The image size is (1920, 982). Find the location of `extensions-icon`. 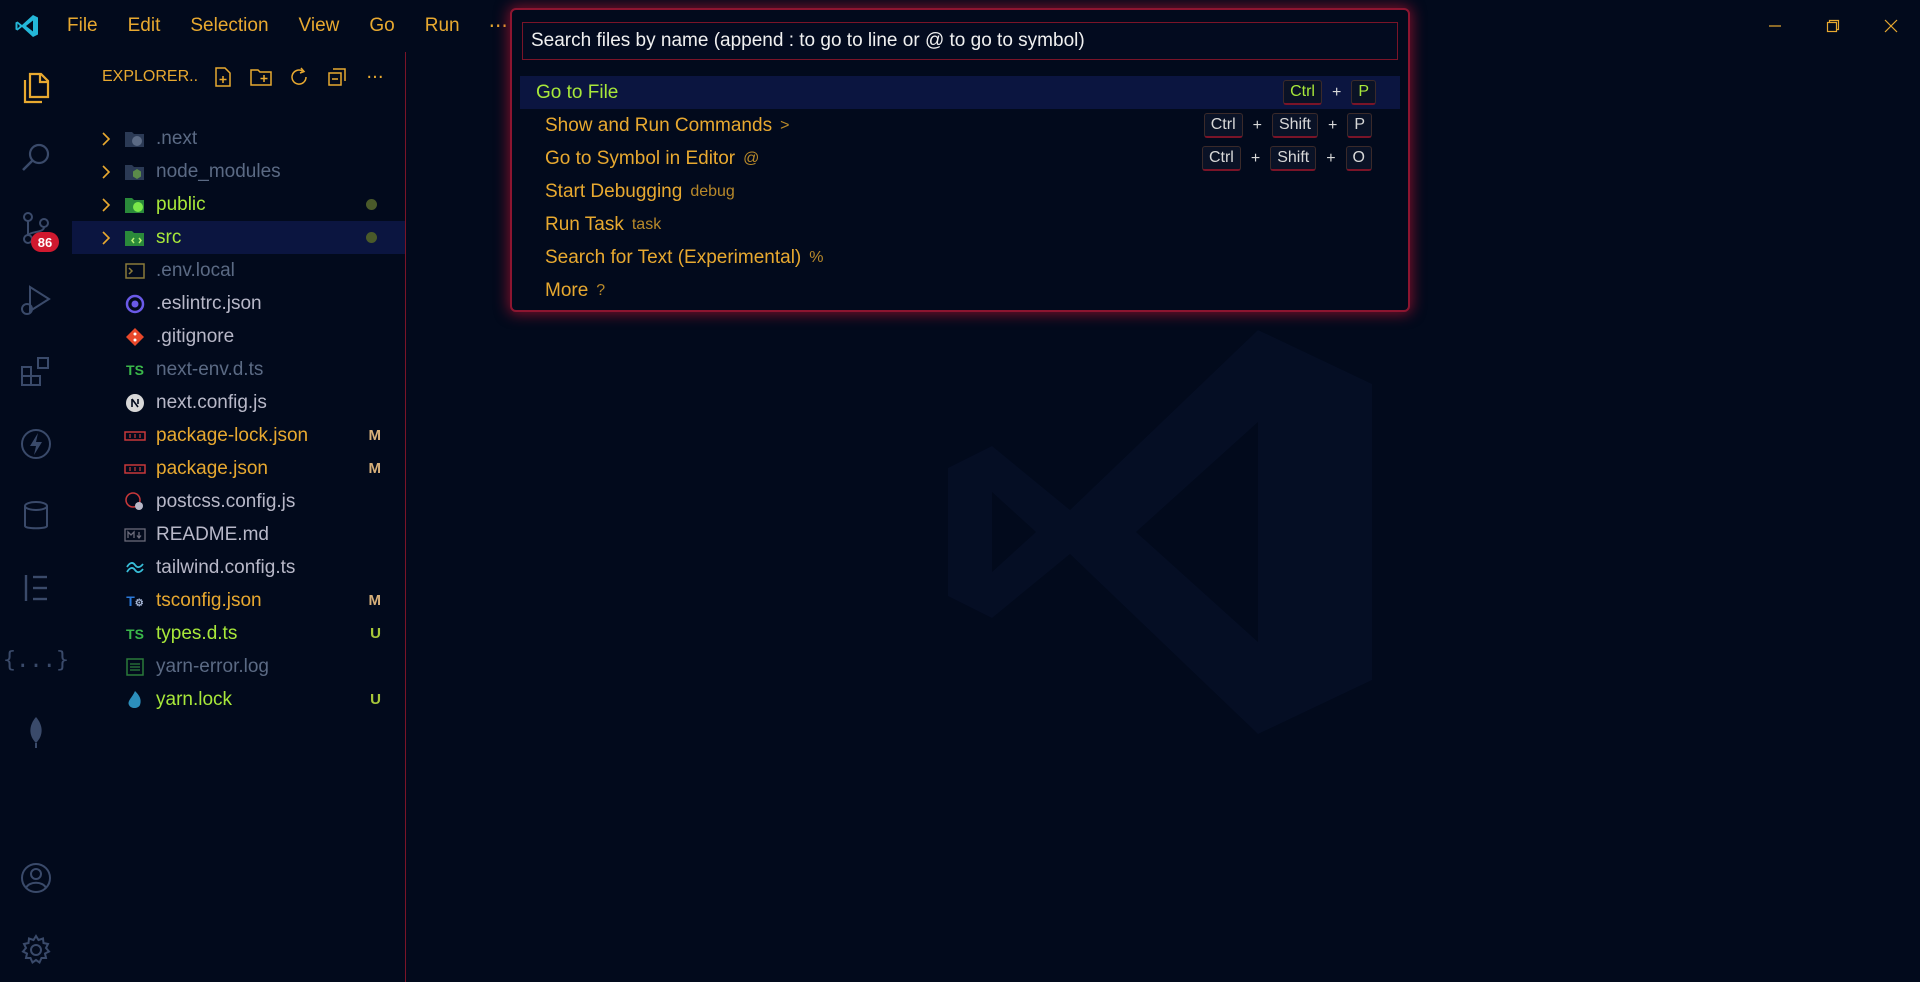

extensions-icon is located at coordinates (36, 372).